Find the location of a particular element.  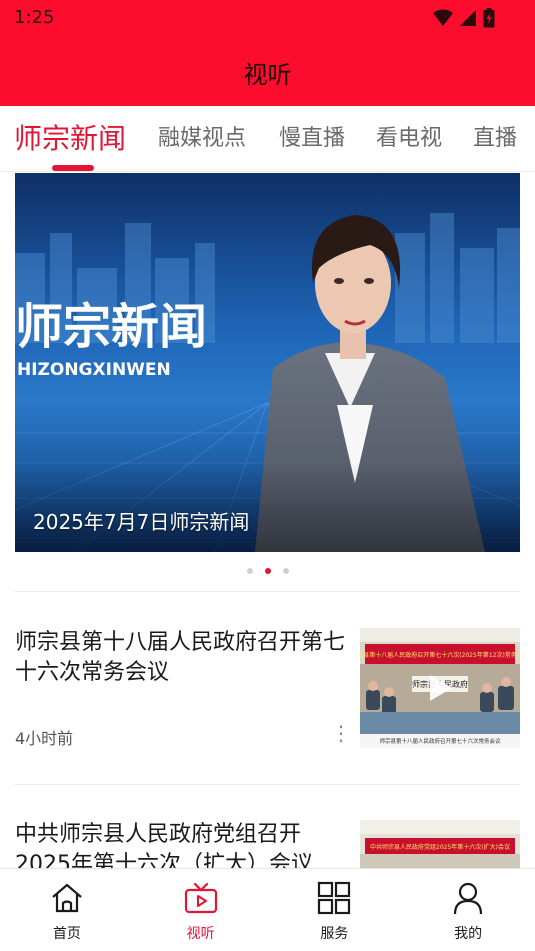

channel-tabs: 师宗新闻 融媒视点 慢直播 看电视 直播 is located at coordinates (267, 139).